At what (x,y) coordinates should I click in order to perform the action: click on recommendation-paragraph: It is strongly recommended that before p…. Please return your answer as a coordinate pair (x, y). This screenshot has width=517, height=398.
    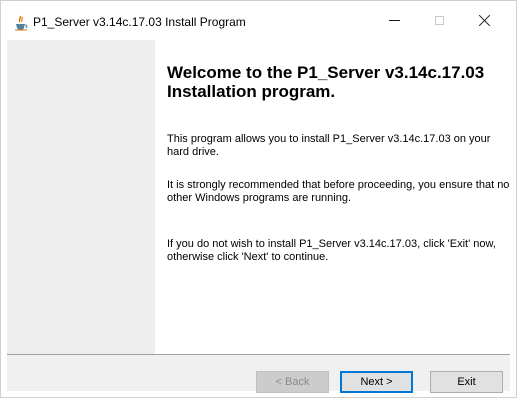
    Looking at the image, I should click on (338, 191).